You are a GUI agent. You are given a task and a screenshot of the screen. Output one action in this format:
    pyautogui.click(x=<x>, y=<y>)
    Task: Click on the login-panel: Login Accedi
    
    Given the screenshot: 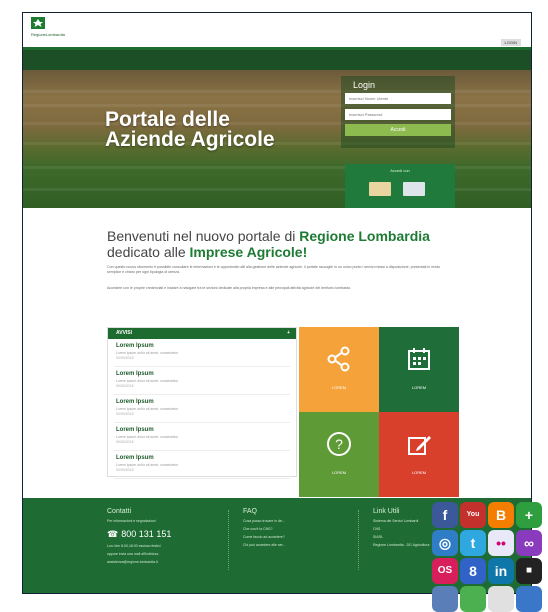 What is the action you would take?
    pyautogui.click(x=398, y=112)
    